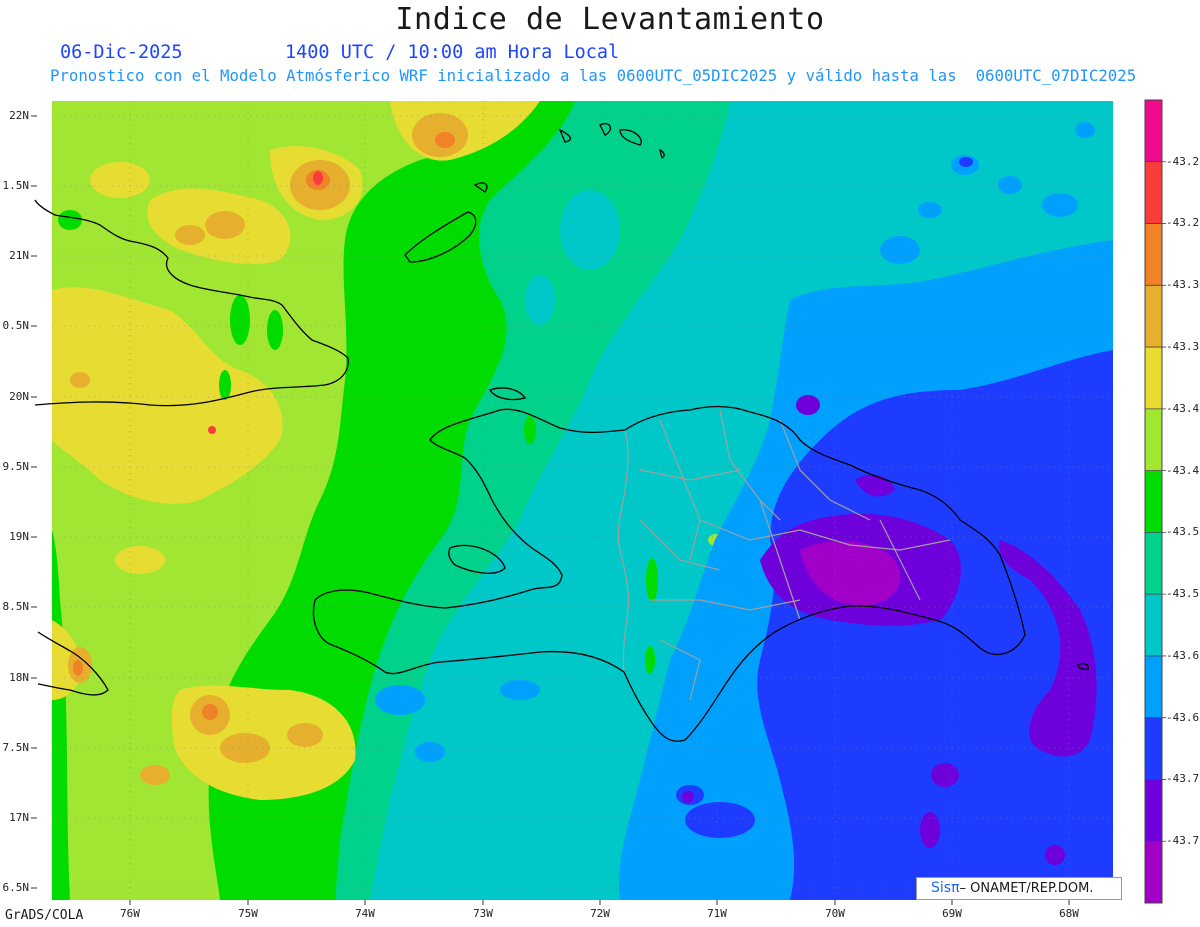 This screenshot has height=927, width=1200. I want to click on lon-label: 73W, so click(483, 913).